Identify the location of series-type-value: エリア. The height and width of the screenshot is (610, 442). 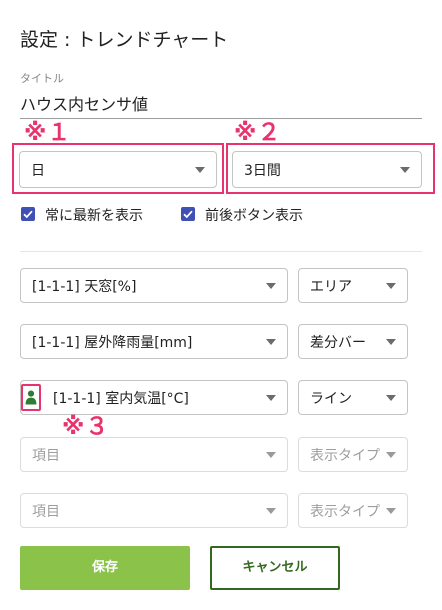
(331, 286).